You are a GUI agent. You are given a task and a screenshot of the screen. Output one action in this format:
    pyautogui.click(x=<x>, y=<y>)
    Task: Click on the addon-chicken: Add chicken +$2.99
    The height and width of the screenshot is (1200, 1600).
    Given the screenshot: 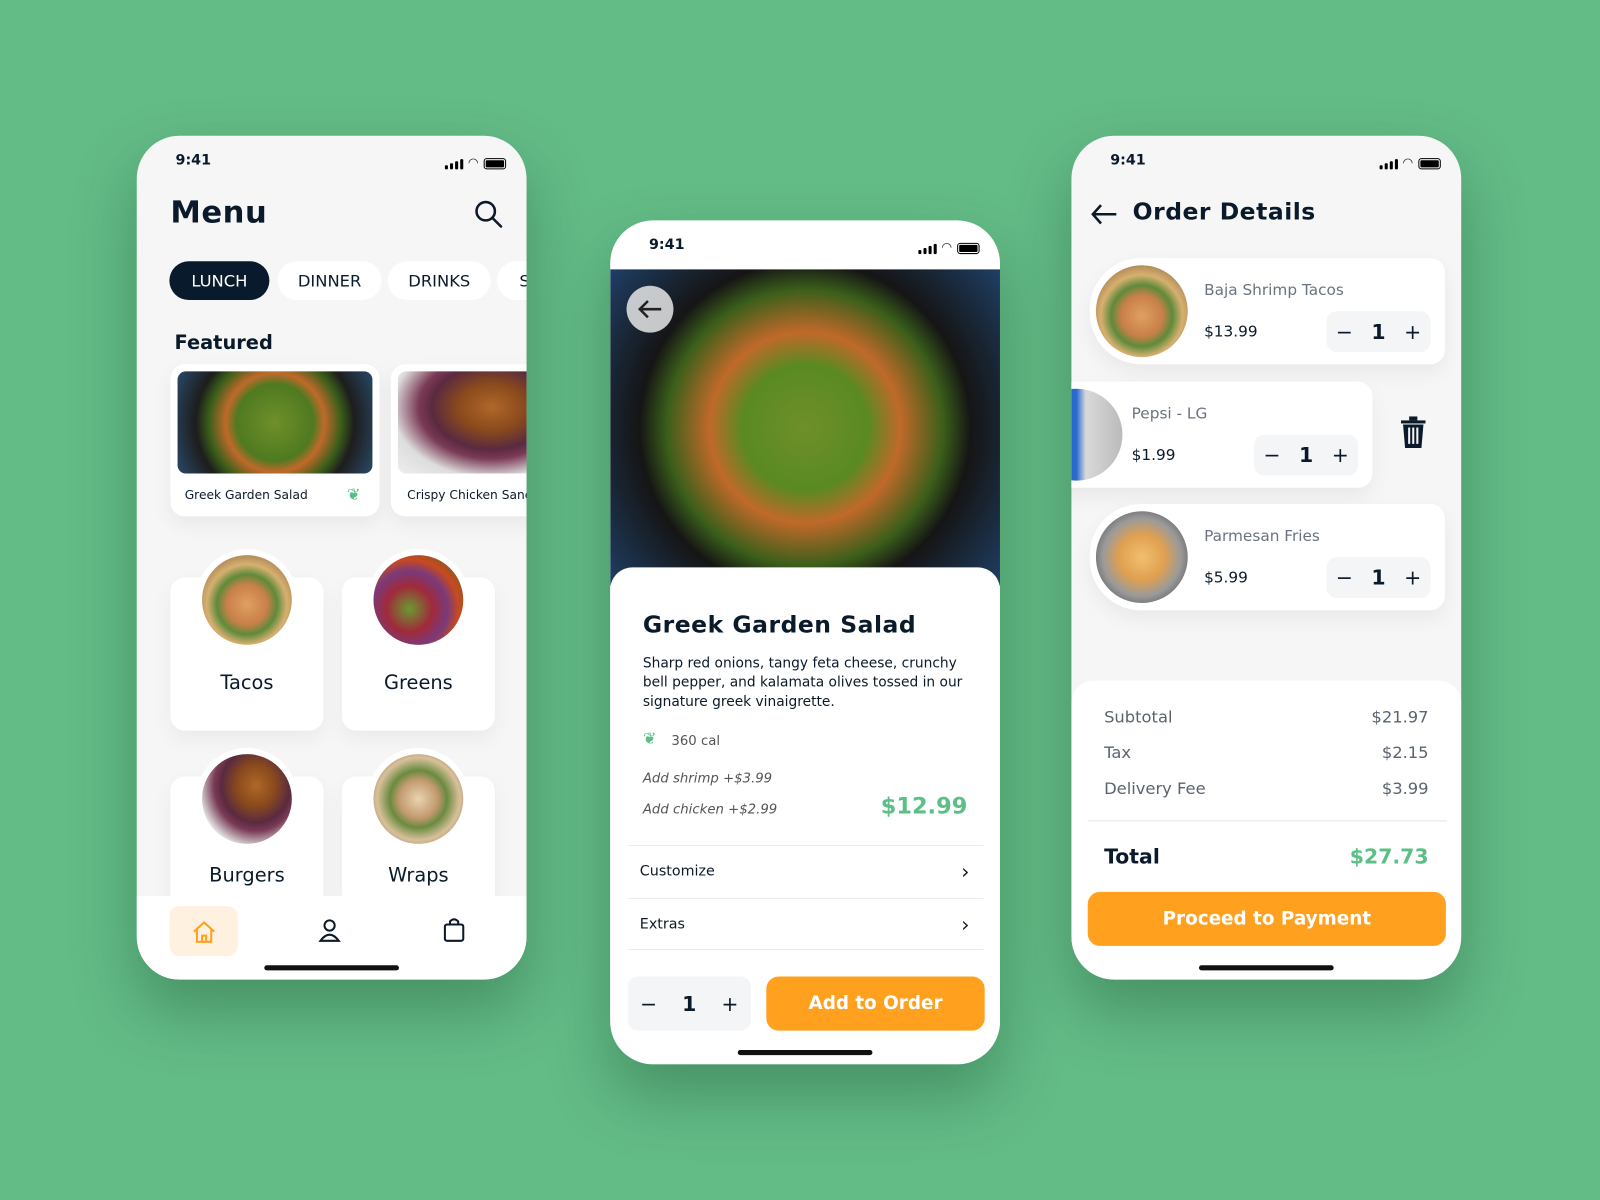 What is the action you would take?
    pyautogui.click(x=710, y=809)
    